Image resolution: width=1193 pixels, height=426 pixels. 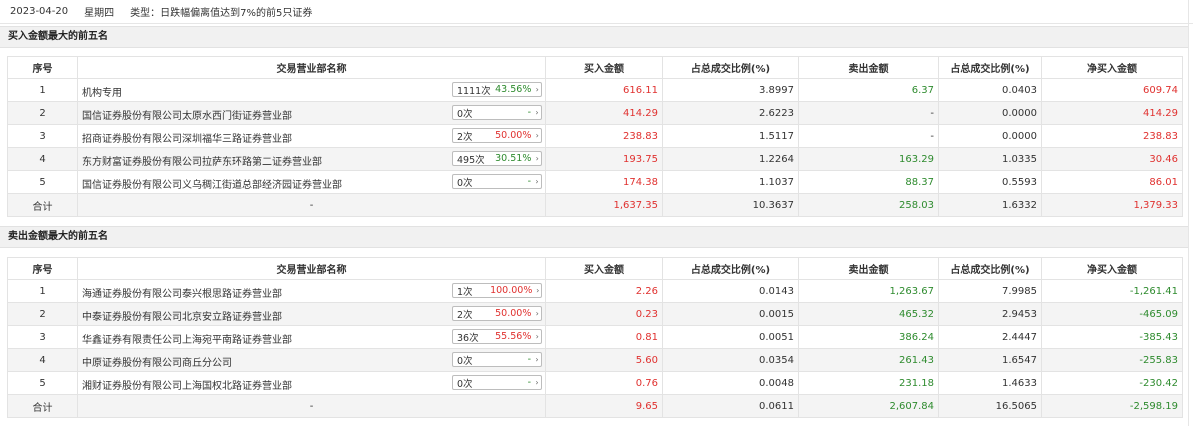 I want to click on row-index: 4, so click(x=42, y=159).